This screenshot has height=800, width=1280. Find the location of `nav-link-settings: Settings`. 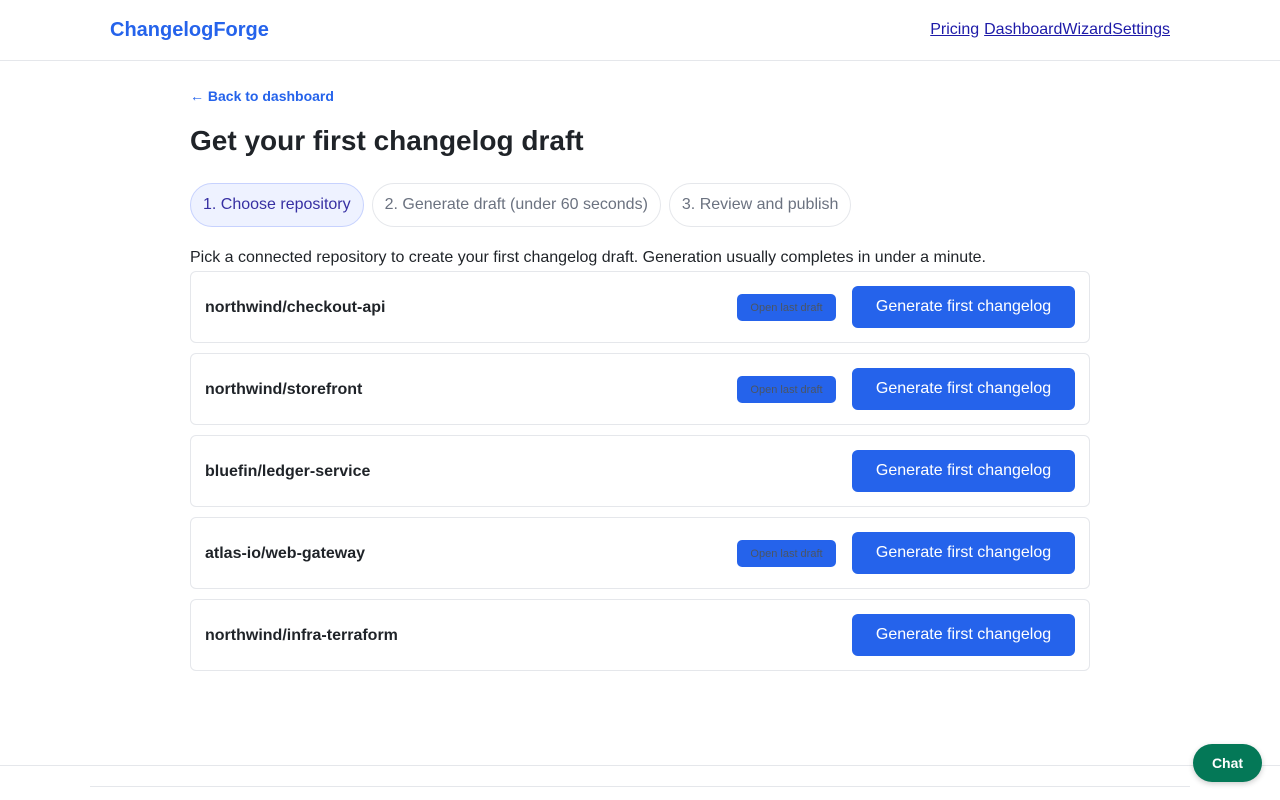

nav-link-settings: Settings is located at coordinates (1141, 30).